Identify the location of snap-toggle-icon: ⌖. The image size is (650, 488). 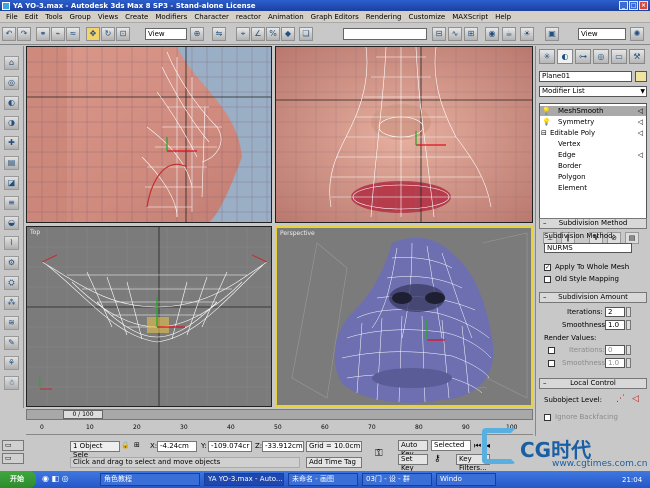
(243, 34).